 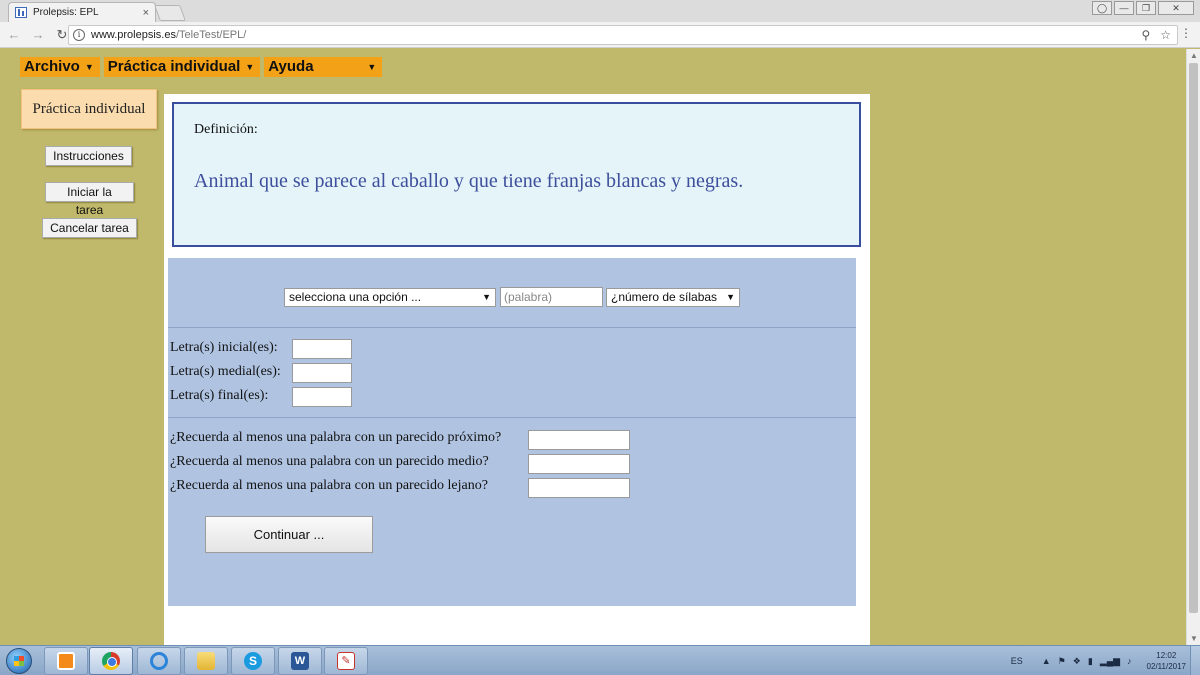 What do you see at coordinates (66, 12) in the screenshot?
I see `tab-title: Prolepsis: EPL` at bounding box center [66, 12].